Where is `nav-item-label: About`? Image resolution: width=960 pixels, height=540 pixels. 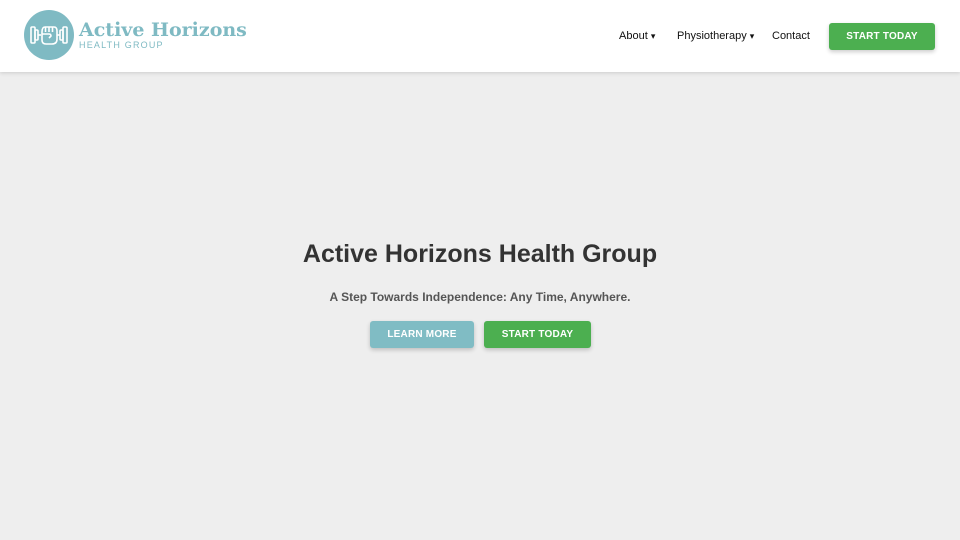 nav-item-label: About is located at coordinates (633, 36).